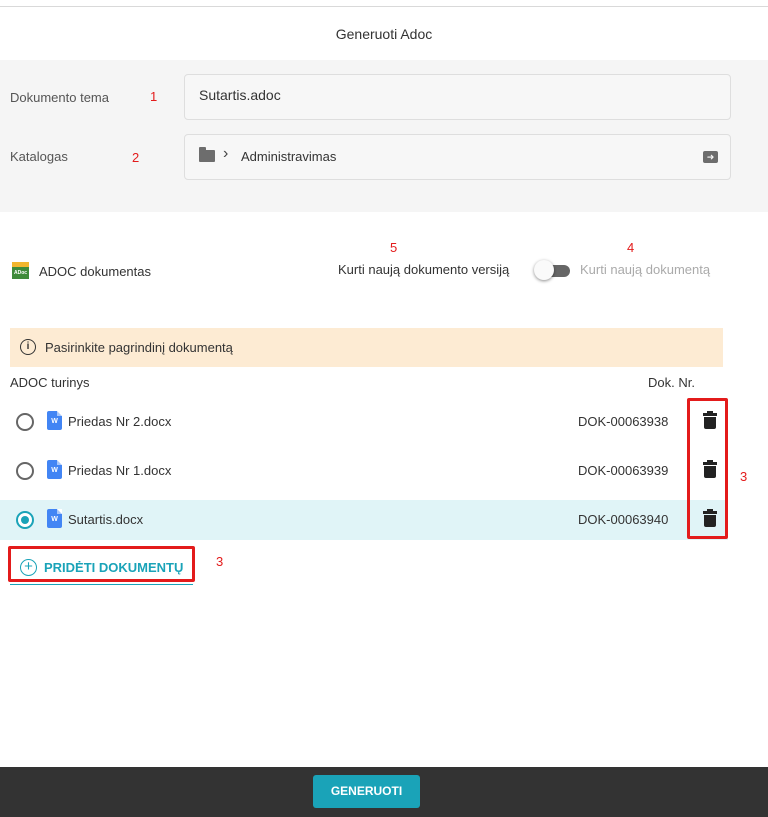 The image size is (768, 817). What do you see at coordinates (457, 157) in the screenshot?
I see `catalog-field: › Administravimas ➜` at bounding box center [457, 157].